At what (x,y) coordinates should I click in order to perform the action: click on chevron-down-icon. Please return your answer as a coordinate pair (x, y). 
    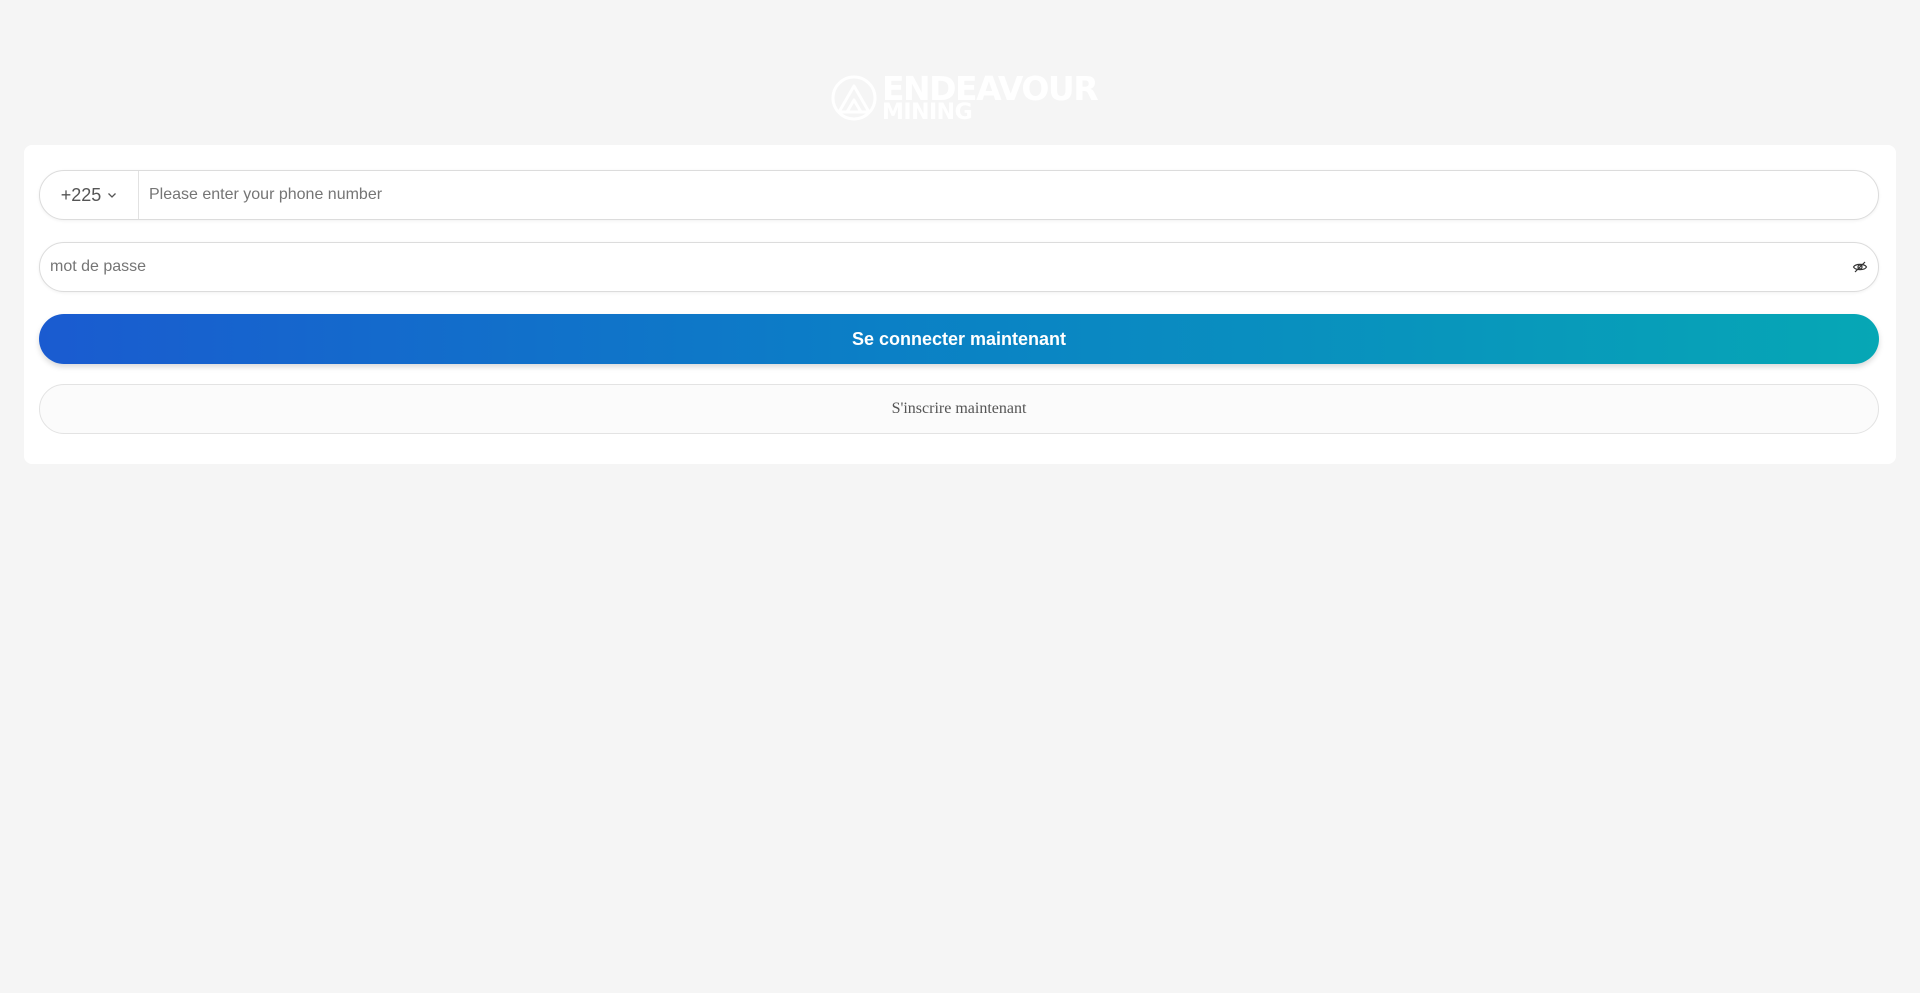
    Looking at the image, I should click on (112, 195).